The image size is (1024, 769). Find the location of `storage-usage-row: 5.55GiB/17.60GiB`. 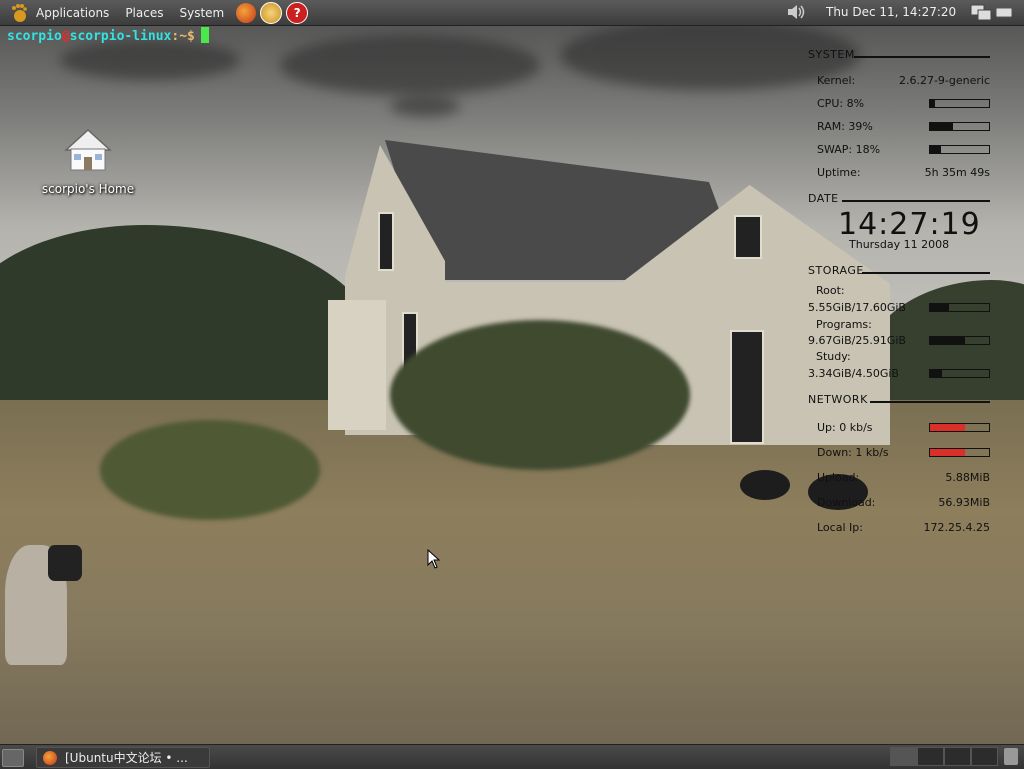

storage-usage-row: 5.55GiB/17.60GiB is located at coordinates (899, 308).